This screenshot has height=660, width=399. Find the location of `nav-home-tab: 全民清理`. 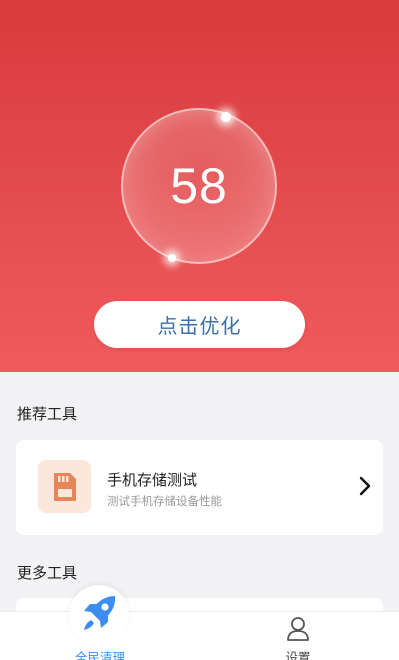

nav-home-tab: 全民清理 is located at coordinates (100, 622).